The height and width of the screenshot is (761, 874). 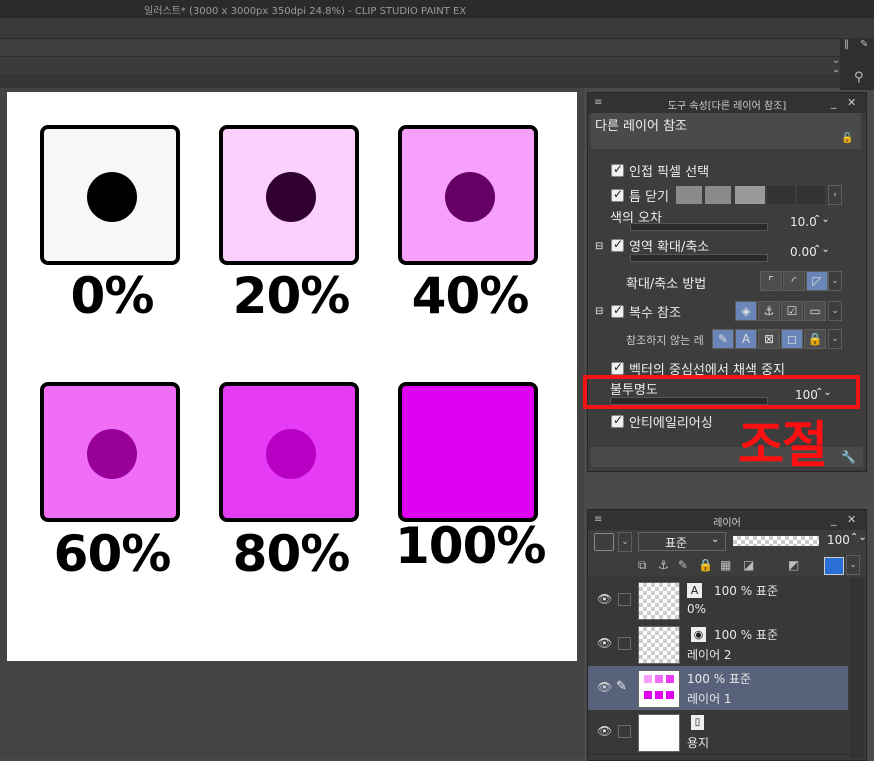 What do you see at coordinates (723, 339) in the screenshot?
I see `exclude-draft-icon: ✎` at bounding box center [723, 339].